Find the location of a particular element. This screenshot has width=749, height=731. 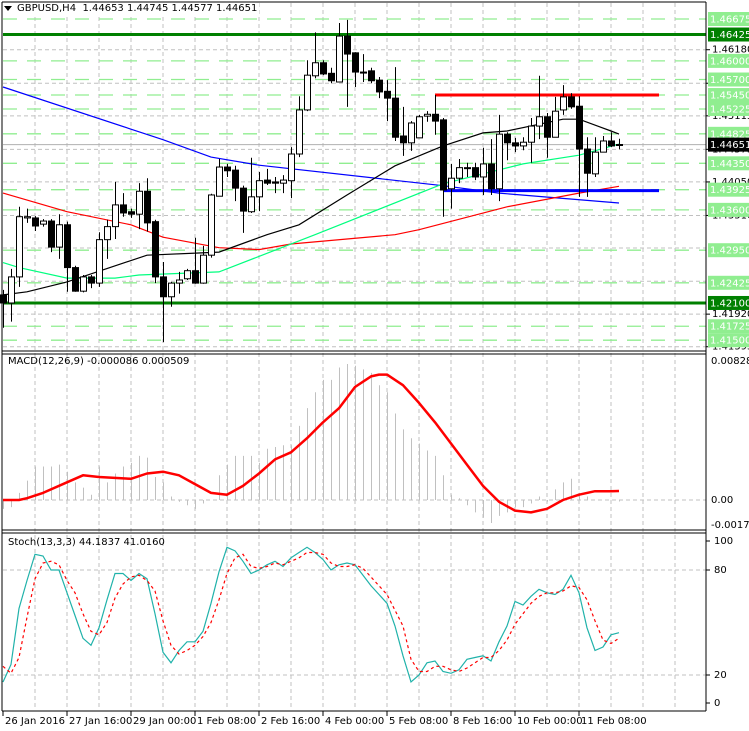

dropdown-triangle-icon is located at coordinates (8, 8).